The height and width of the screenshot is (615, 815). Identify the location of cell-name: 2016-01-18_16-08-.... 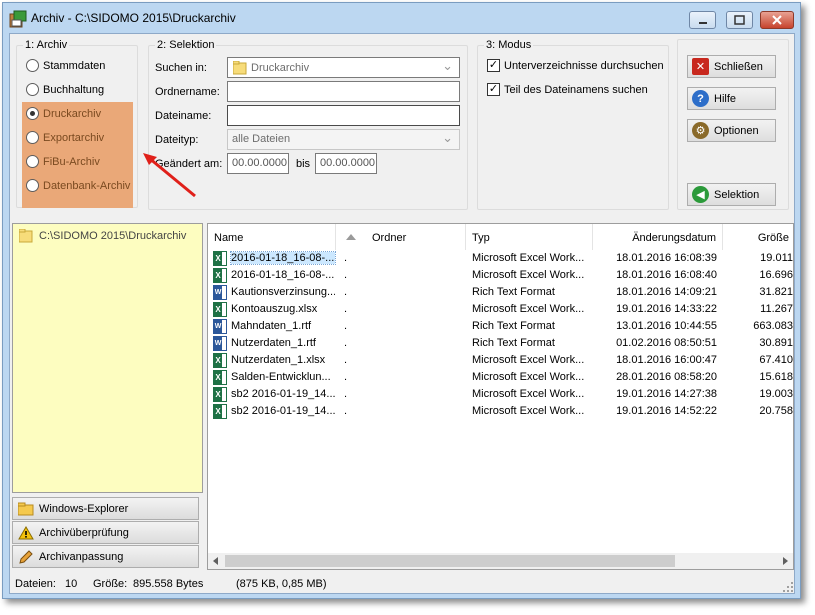
(283, 275).